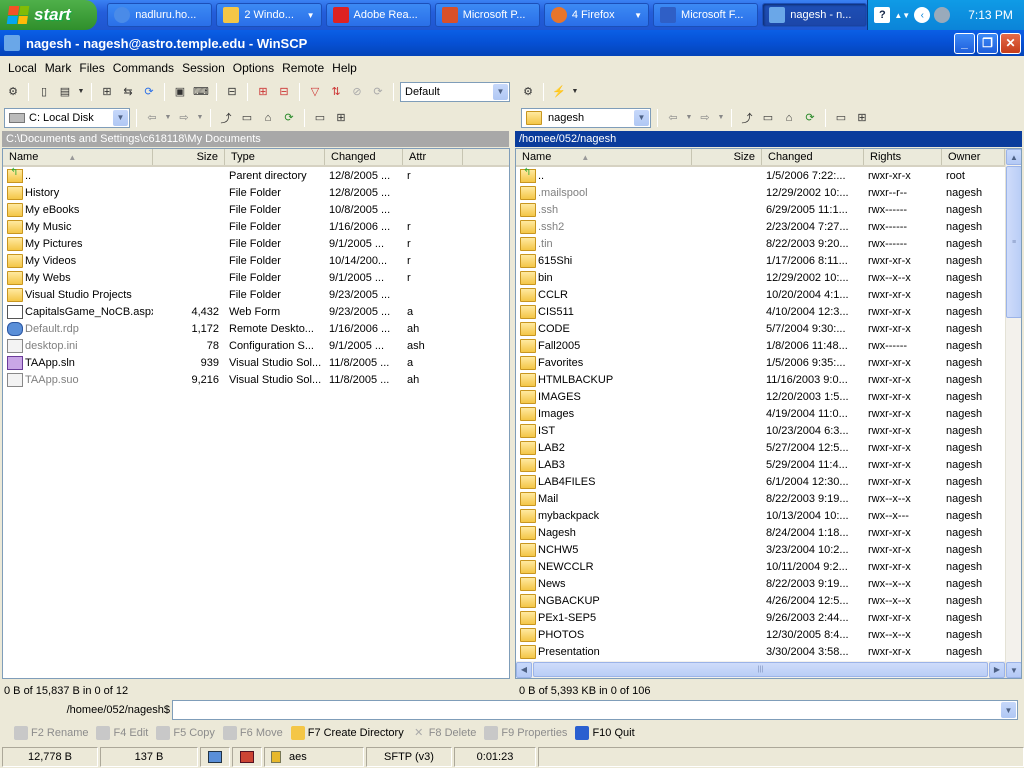 This screenshot has height=768, width=1024. I want to click on table-row: .ssh2 2/23/2004 7:27... rwx------ nagesh, so click(760, 226).